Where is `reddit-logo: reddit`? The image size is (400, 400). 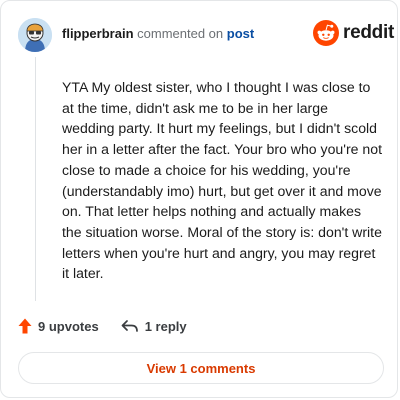
reddit-logo: reddit is located at coordinates (353, 33).